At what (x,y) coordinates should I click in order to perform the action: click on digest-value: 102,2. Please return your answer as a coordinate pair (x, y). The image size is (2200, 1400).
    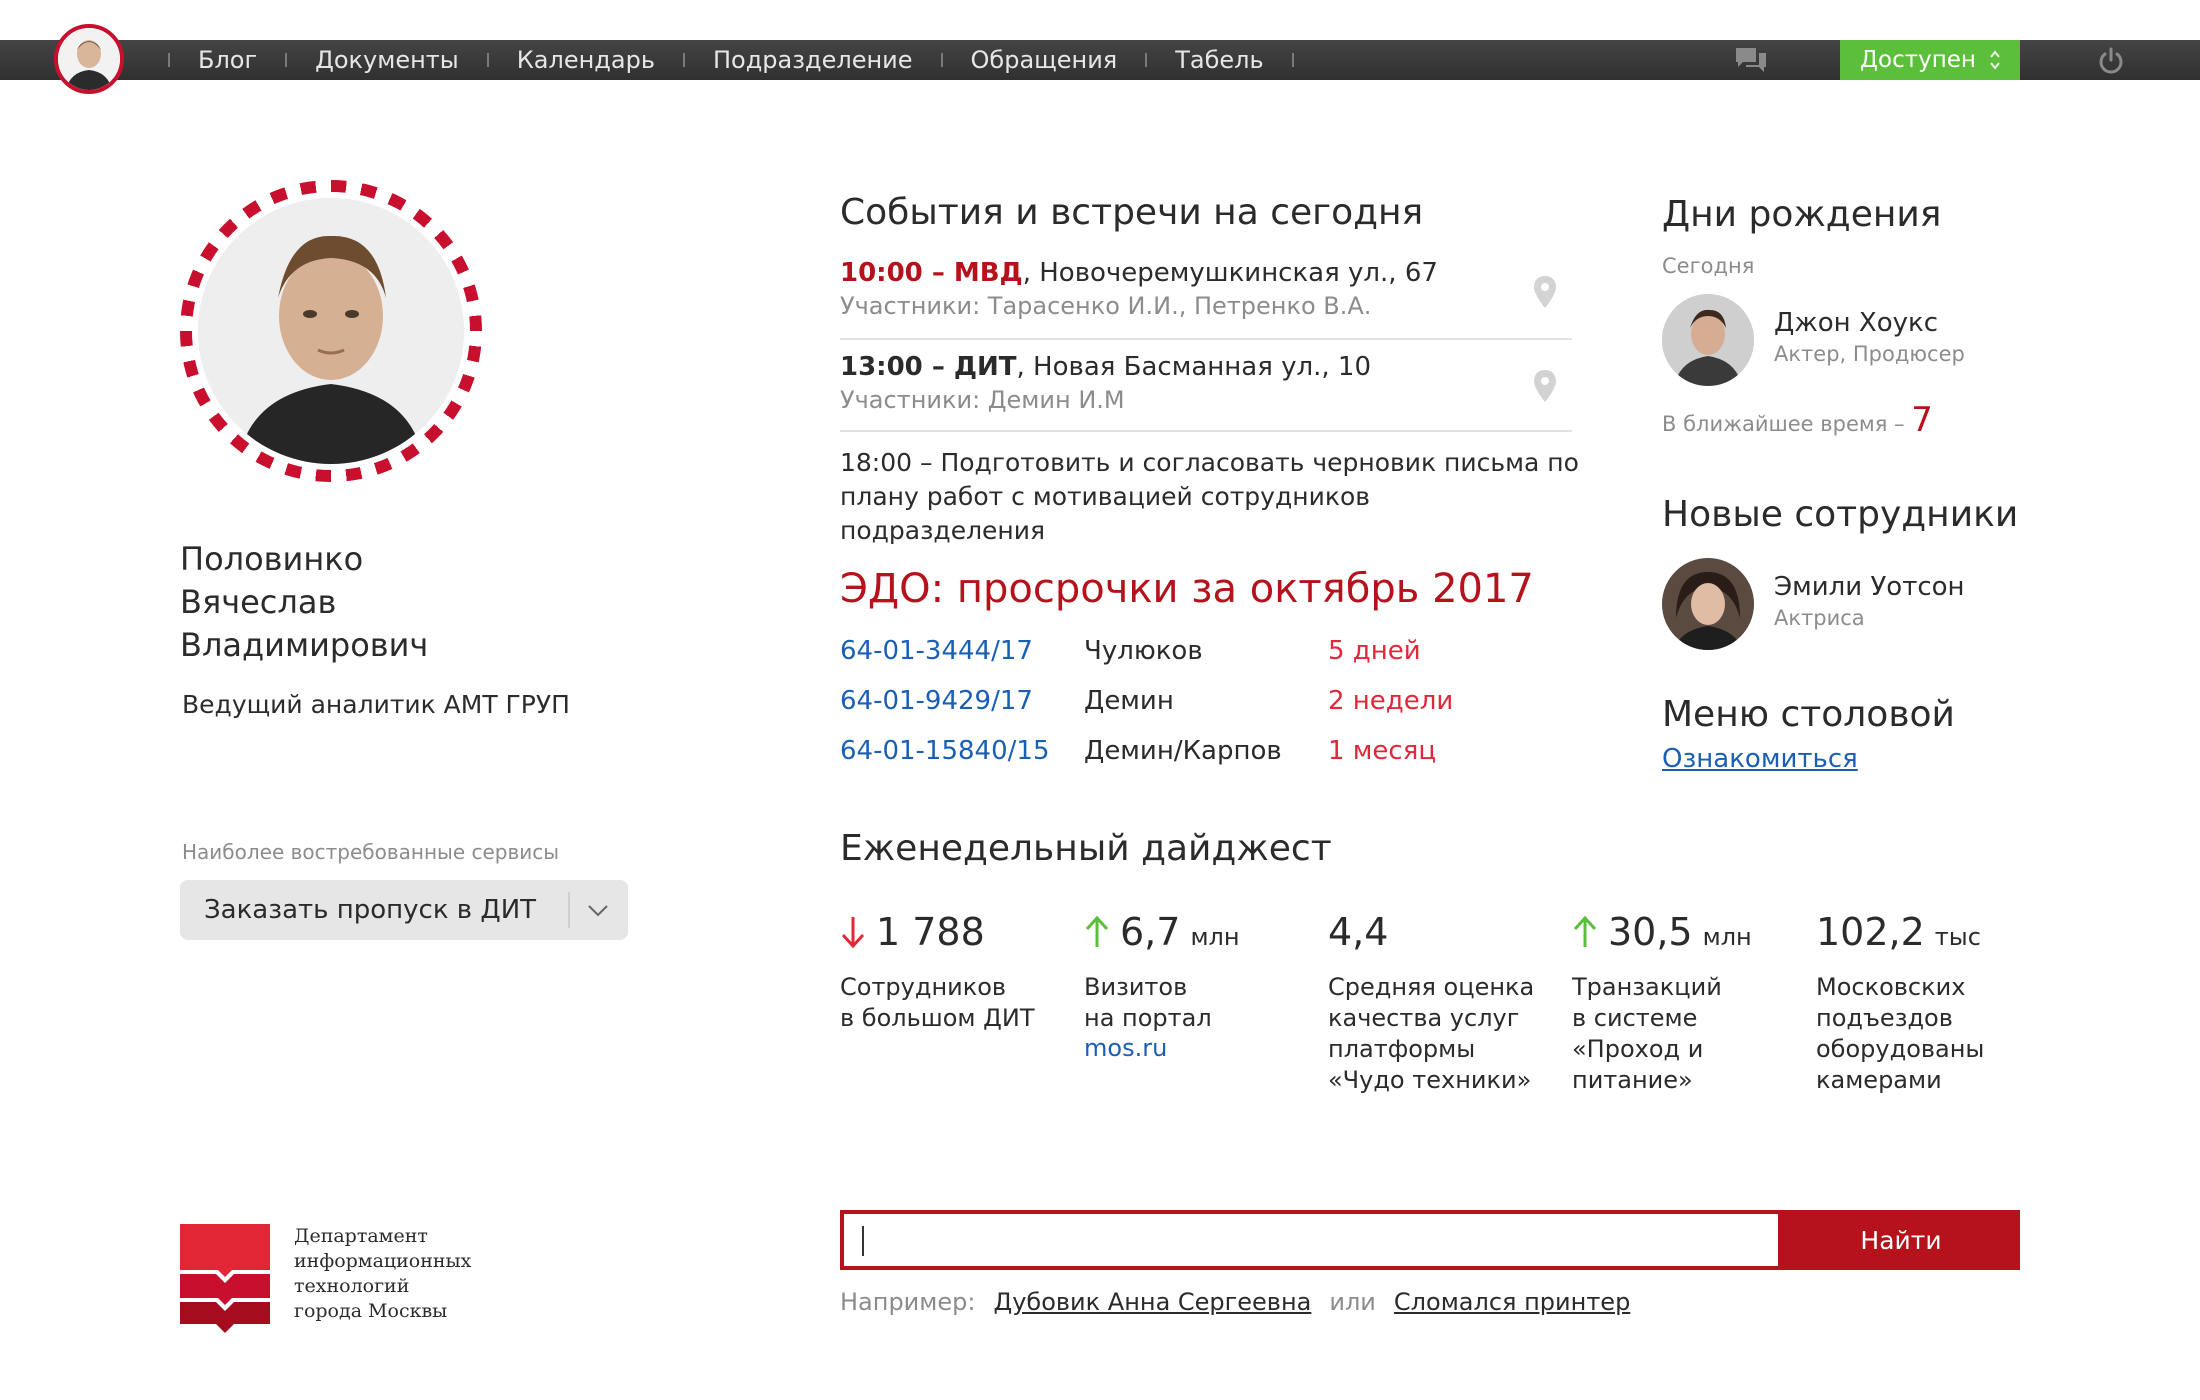
    Looking at the image, I should click on (1870, 932).